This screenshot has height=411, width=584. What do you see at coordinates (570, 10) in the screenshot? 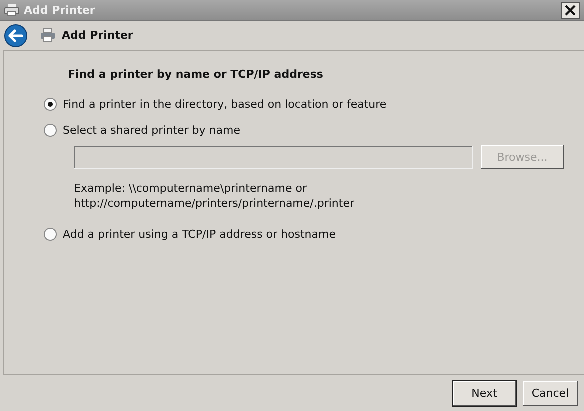
I see `close-icon` at bounding box center [570, 10].